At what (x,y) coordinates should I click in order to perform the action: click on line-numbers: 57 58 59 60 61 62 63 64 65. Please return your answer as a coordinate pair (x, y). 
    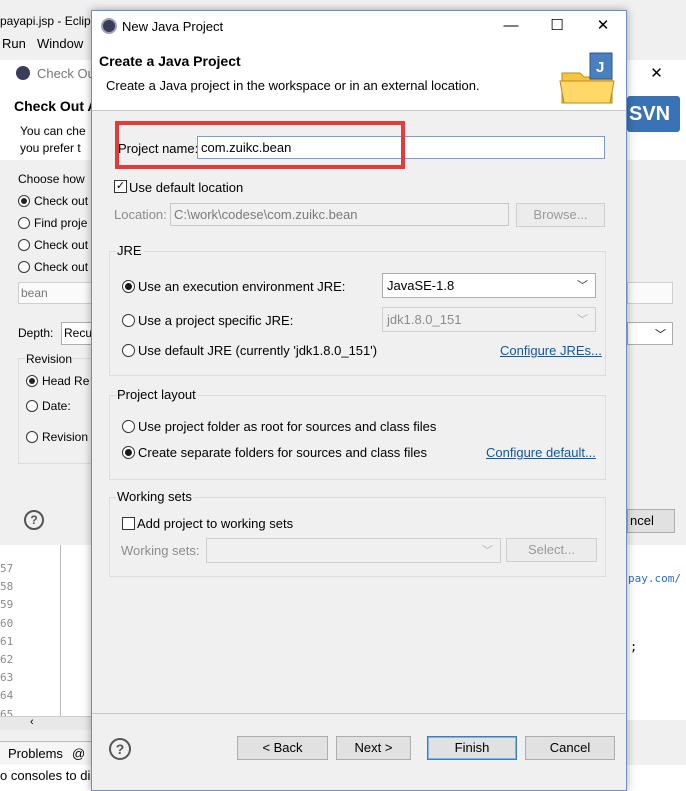
    Looking at the image, I should click on (7, 641).